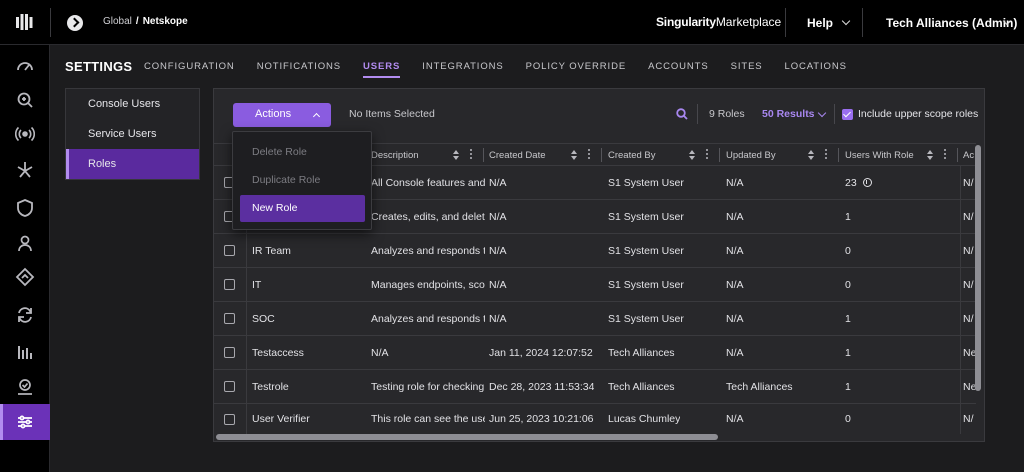  Describe the element at coordinates (25, 315) in the screenshot. I see `sync-icon` at that location.